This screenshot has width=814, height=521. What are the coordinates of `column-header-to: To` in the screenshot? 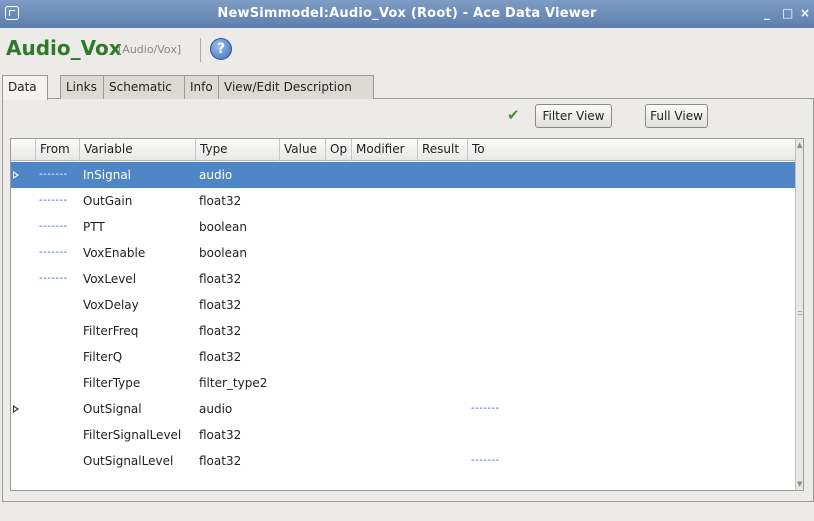 It's located at (632, 150).